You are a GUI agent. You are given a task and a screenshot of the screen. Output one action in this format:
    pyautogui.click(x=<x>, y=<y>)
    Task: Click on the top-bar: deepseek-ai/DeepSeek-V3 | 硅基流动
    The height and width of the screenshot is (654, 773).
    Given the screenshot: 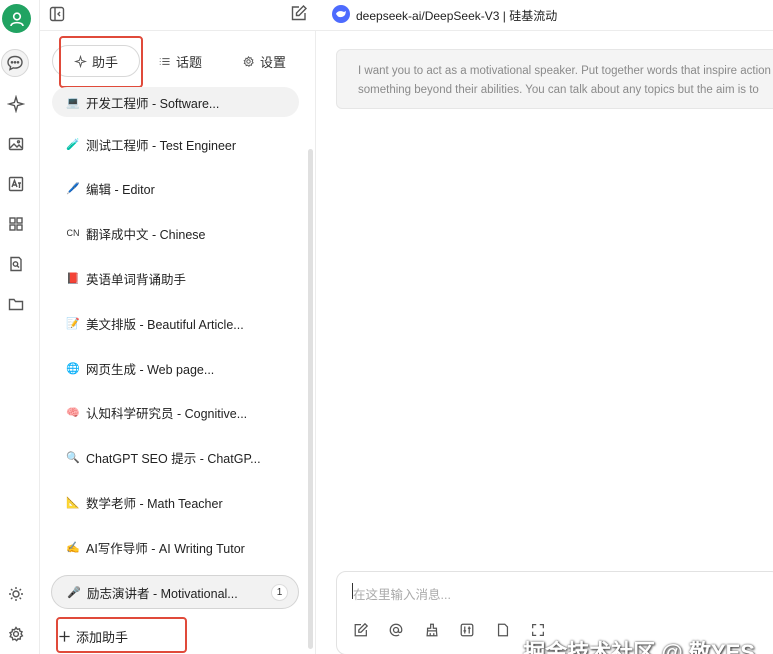 What is the action you would take?
    pyautogui.click(x=406, y=15)
    